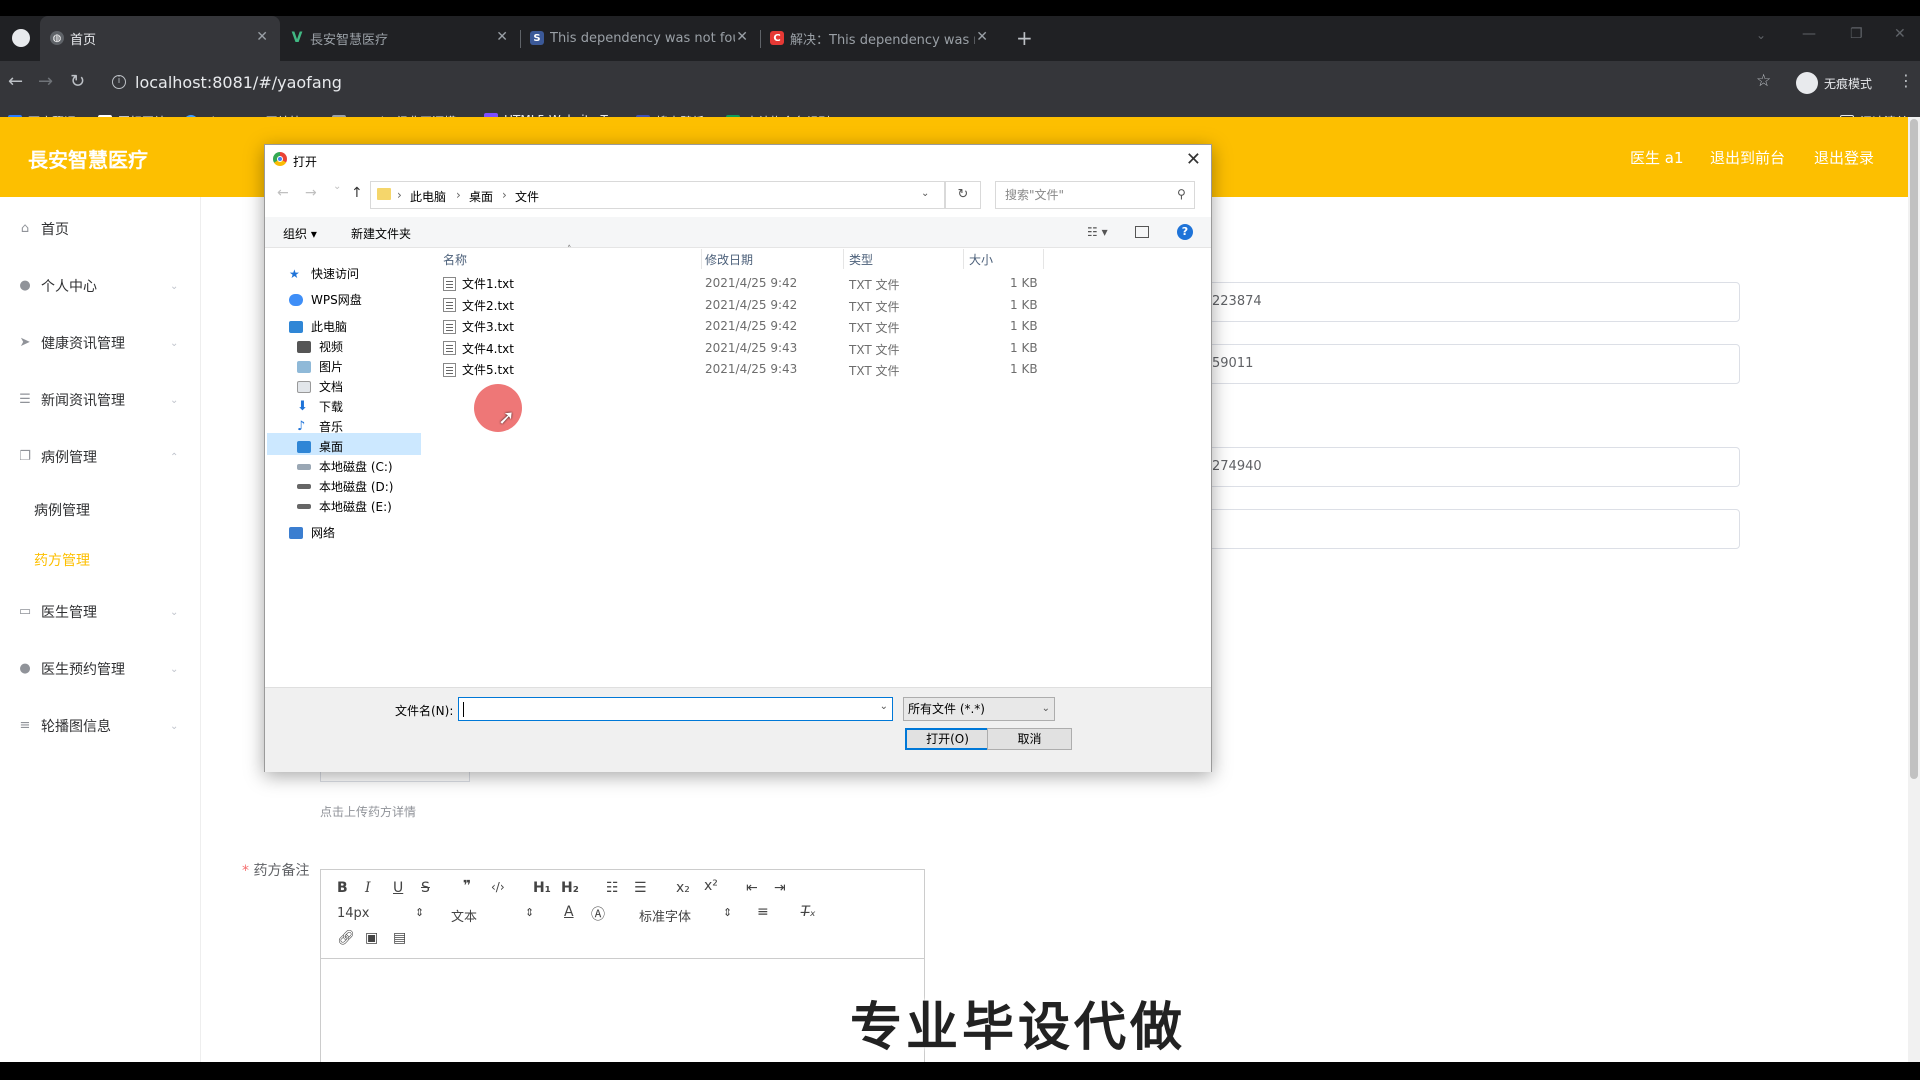 Image resolution: width=1920 pixels, height=1080 pixels. Describe the element at coordinates (455, 259) in the screenshot. I see `col-name: 名称` at that location.